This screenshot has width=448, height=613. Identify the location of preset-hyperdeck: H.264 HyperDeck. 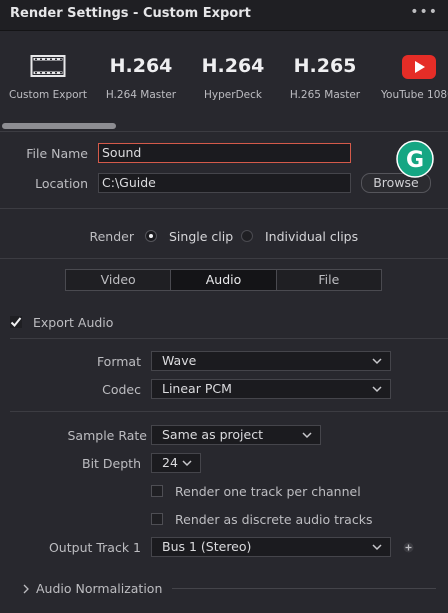
(233, 76).